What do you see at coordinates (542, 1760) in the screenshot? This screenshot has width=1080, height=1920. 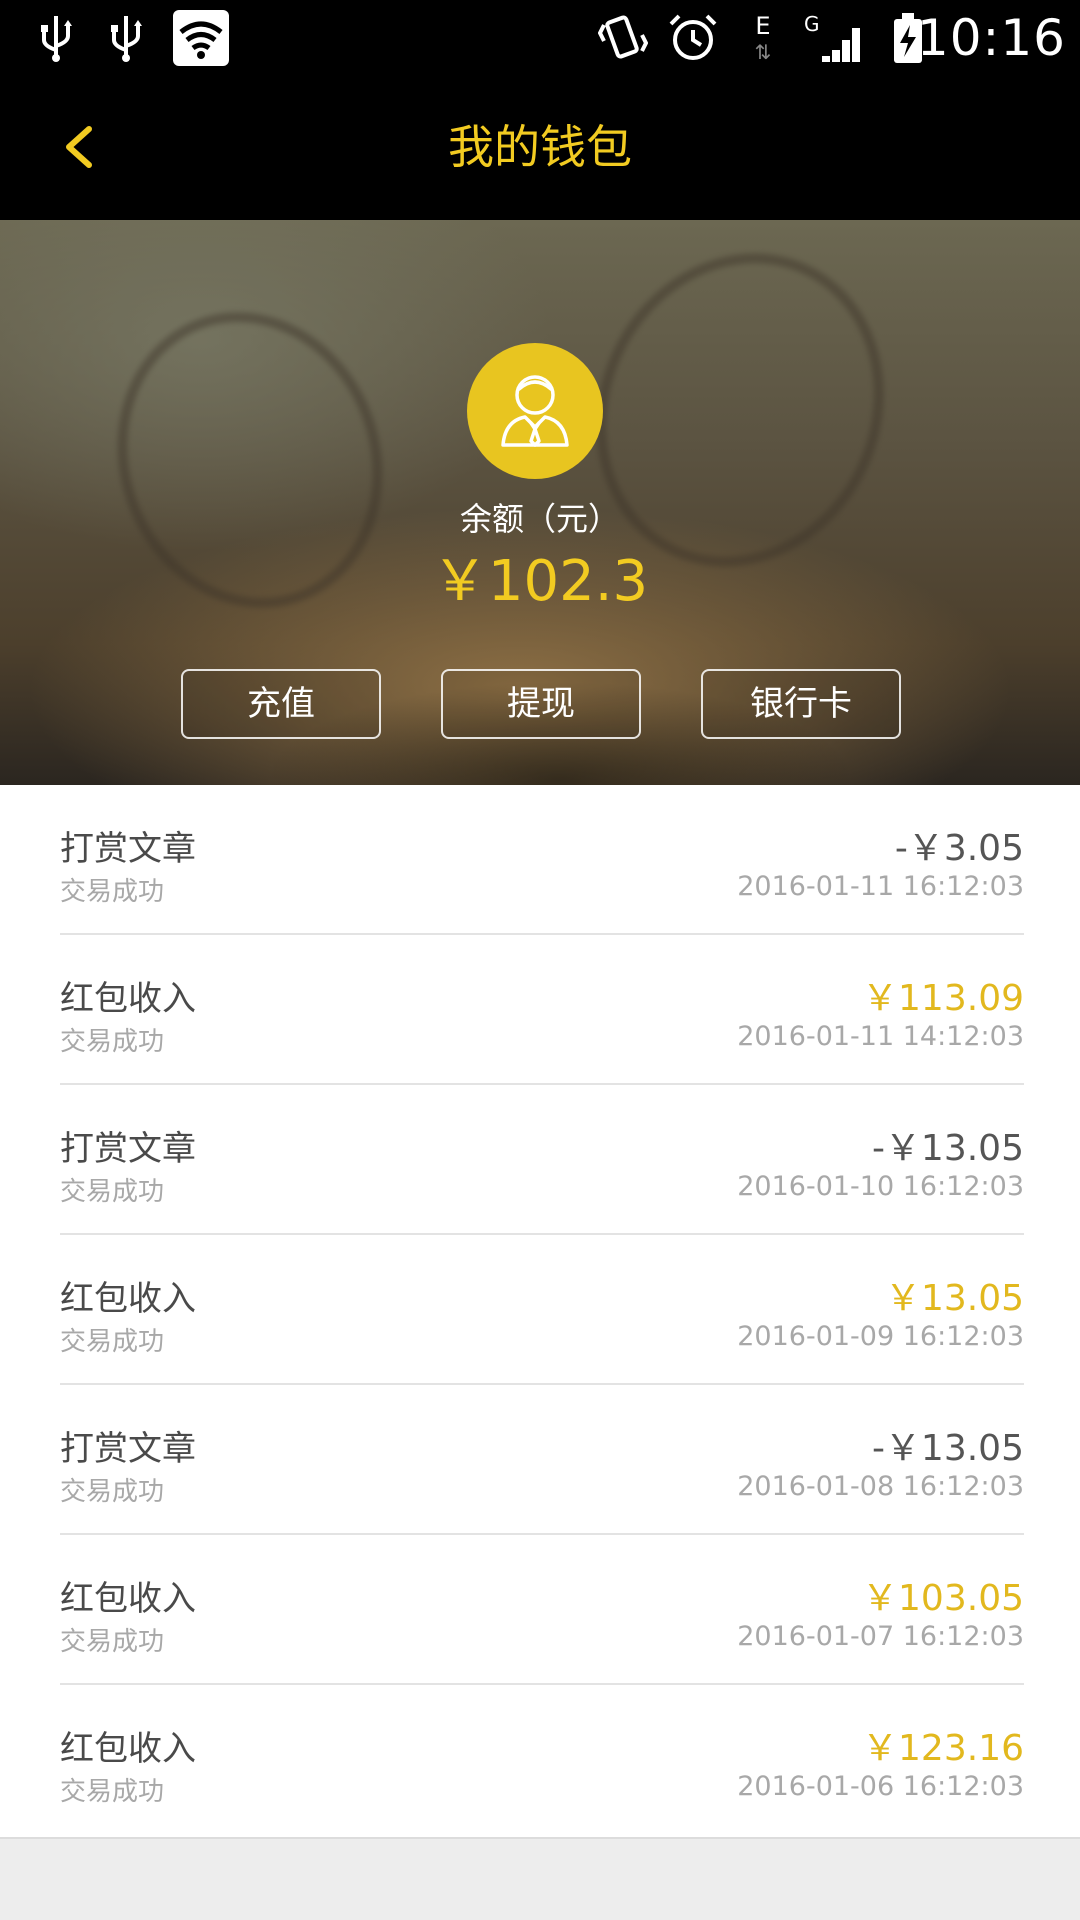 I see `transaction-row: 红包收入 交易成功 ￥123.16 2016-01-06 16:12:03` at bounding box center [542, 1760].